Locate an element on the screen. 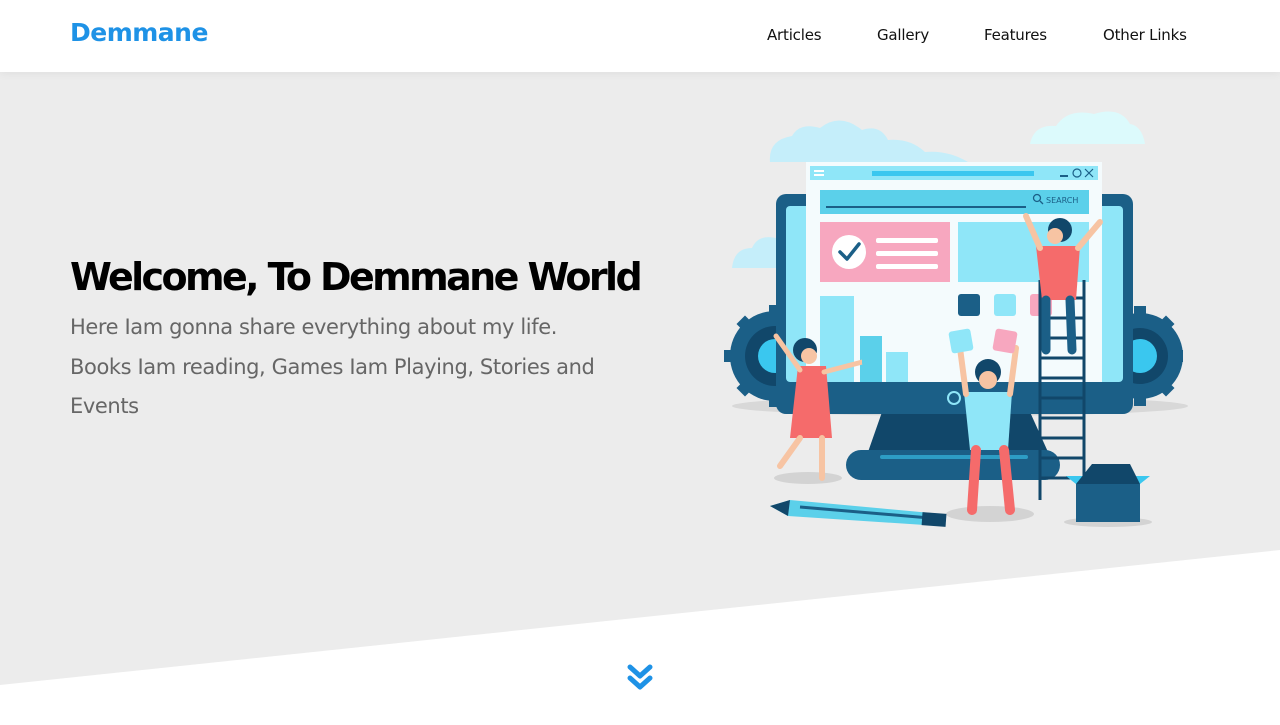 The image size is (1280, 725). cloud-right-icon is located at coordinates (1087, 127).